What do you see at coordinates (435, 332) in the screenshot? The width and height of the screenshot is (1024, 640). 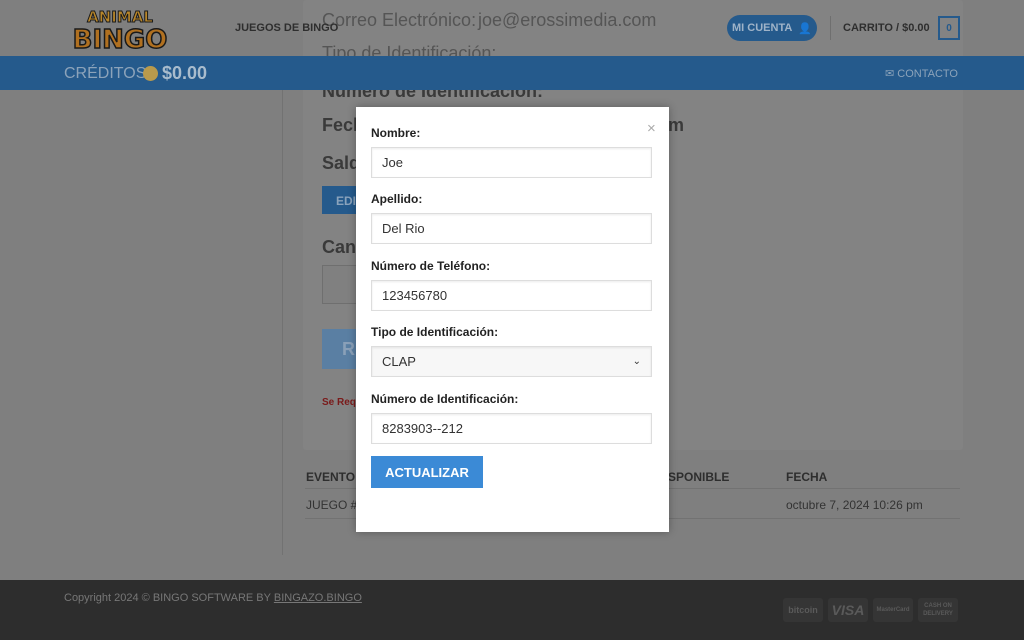 I see `id-type-label: Tipo de Identificación:` at bounding box center [435, 332].